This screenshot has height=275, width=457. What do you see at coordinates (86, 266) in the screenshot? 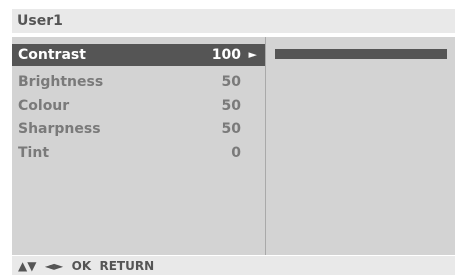
I see `footer-hints: ▲▼ ◄► OK RETURN` at bounding box center [86, 266].